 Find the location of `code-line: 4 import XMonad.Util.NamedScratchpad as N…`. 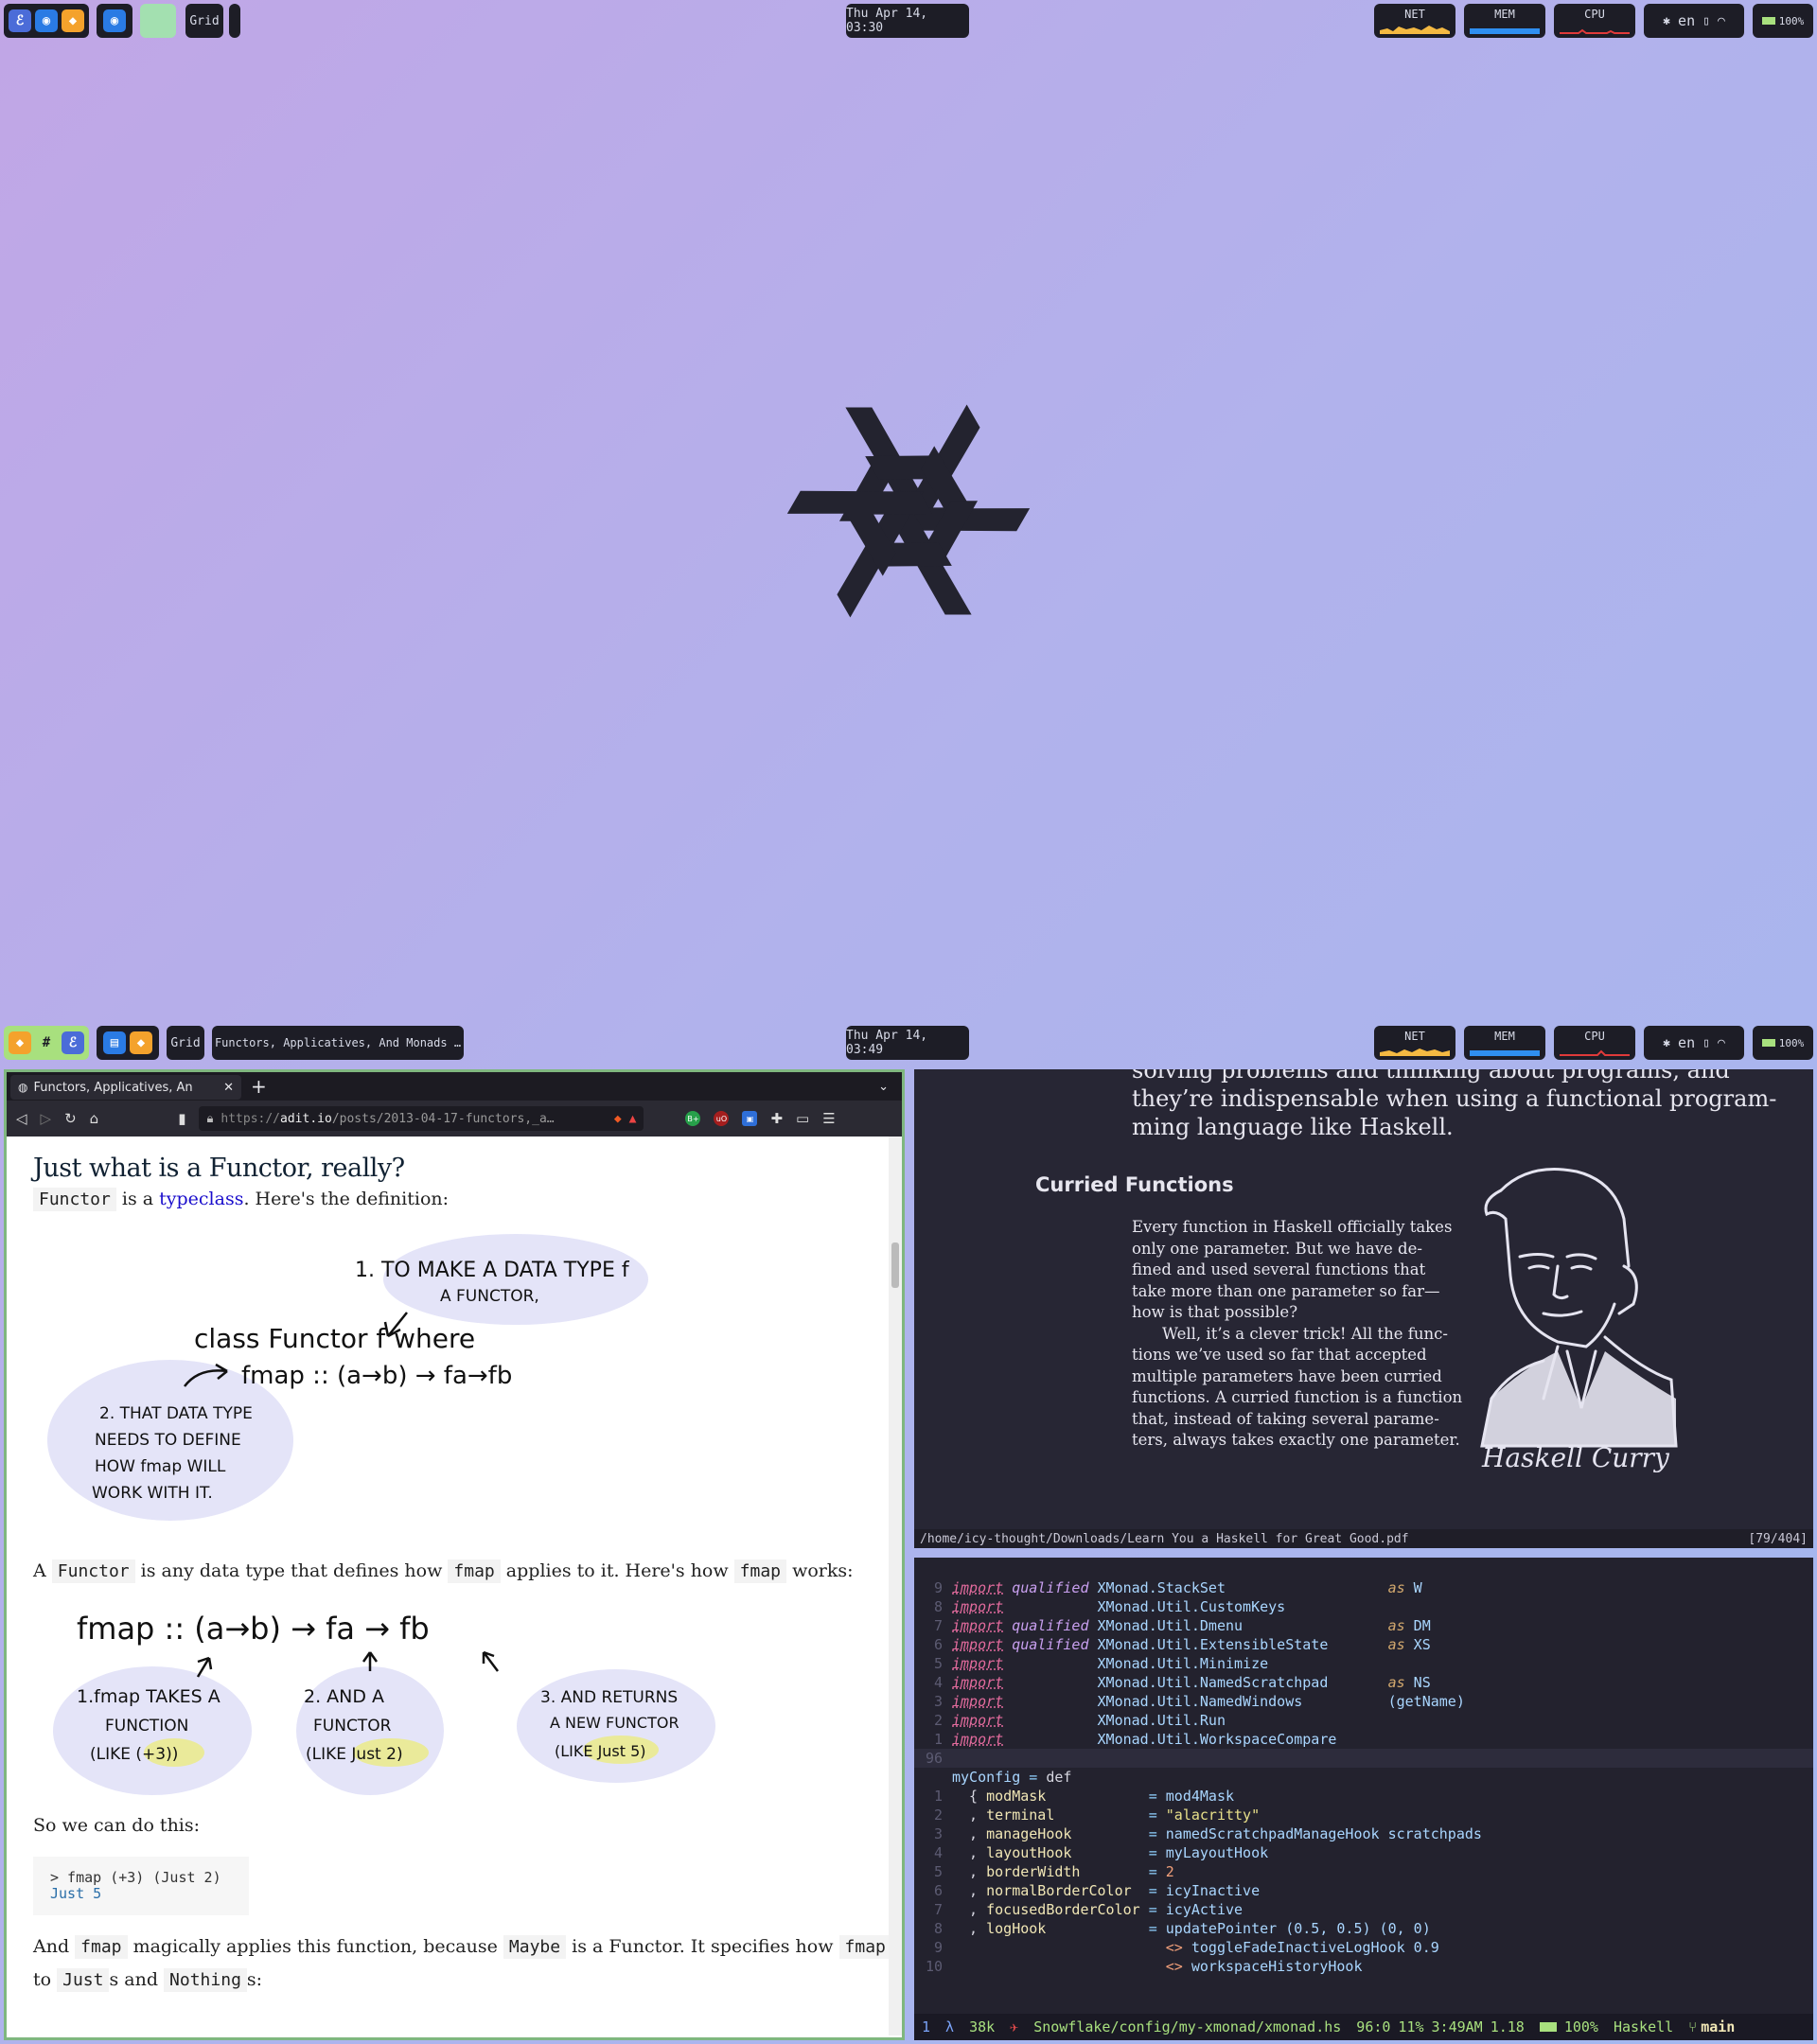

code-line: 4 import XMonad.Util.NamedScratchpad as N… is located at coordinates (1364, 1682).